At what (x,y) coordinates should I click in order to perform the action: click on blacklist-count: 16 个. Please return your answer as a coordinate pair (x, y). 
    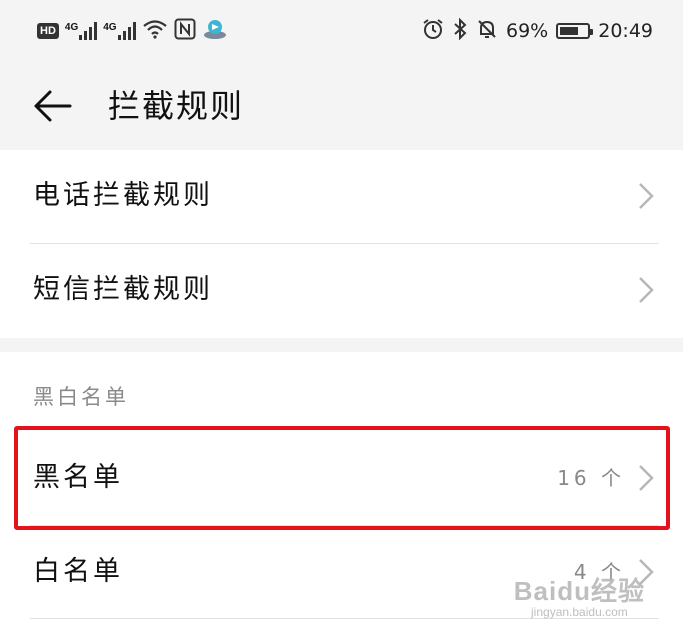
    Looking at the image, I should click on (591, 478).